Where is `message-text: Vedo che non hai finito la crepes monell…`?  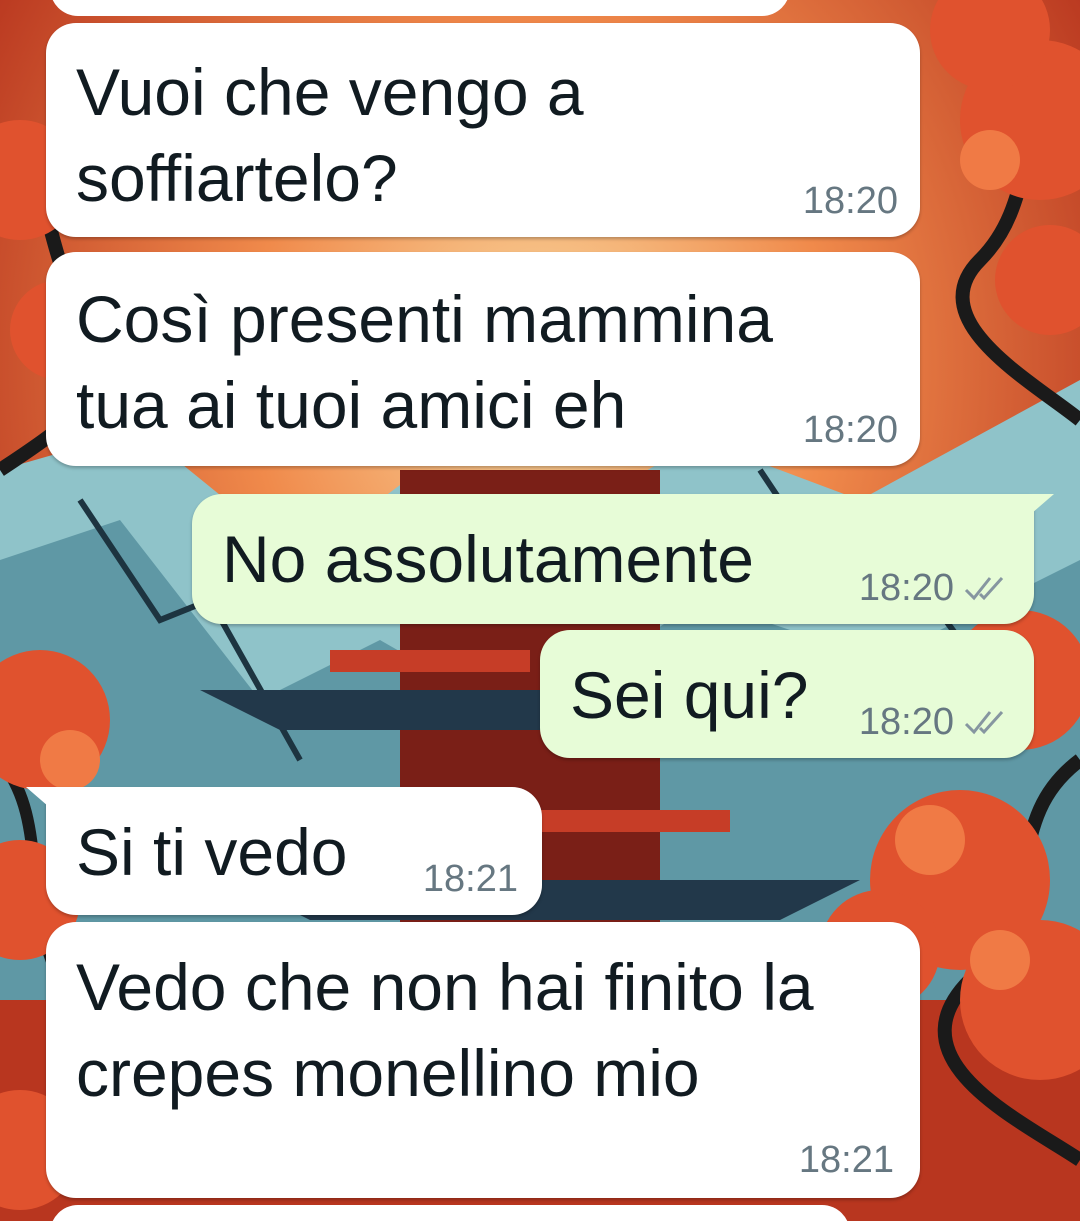 message-text: Vedo che non hai finito la crepes monell… is located at coordinates (445, 1030).